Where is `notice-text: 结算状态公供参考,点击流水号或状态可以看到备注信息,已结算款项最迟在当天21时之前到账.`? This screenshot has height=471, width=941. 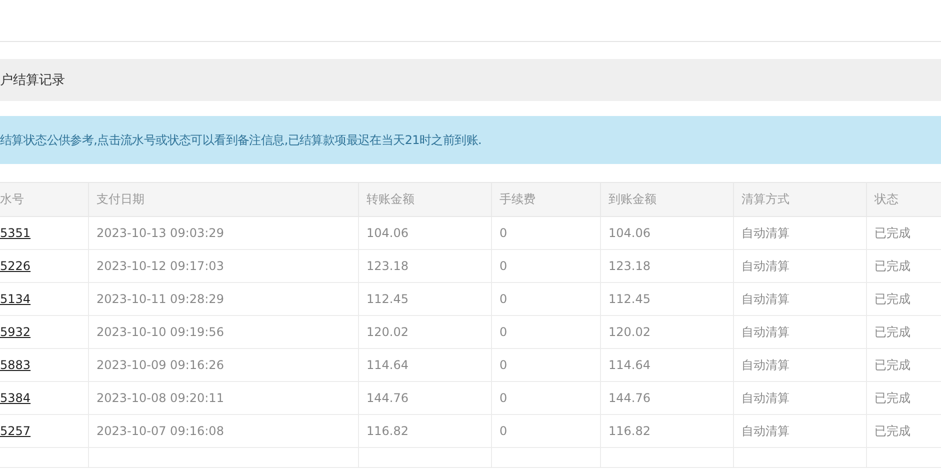
notice-text: 结算状态公供参考,点击流水号或状态可以看到备注信息,已结算款项最迟在当天21时之前到账. is located at coordinates (241, 140).